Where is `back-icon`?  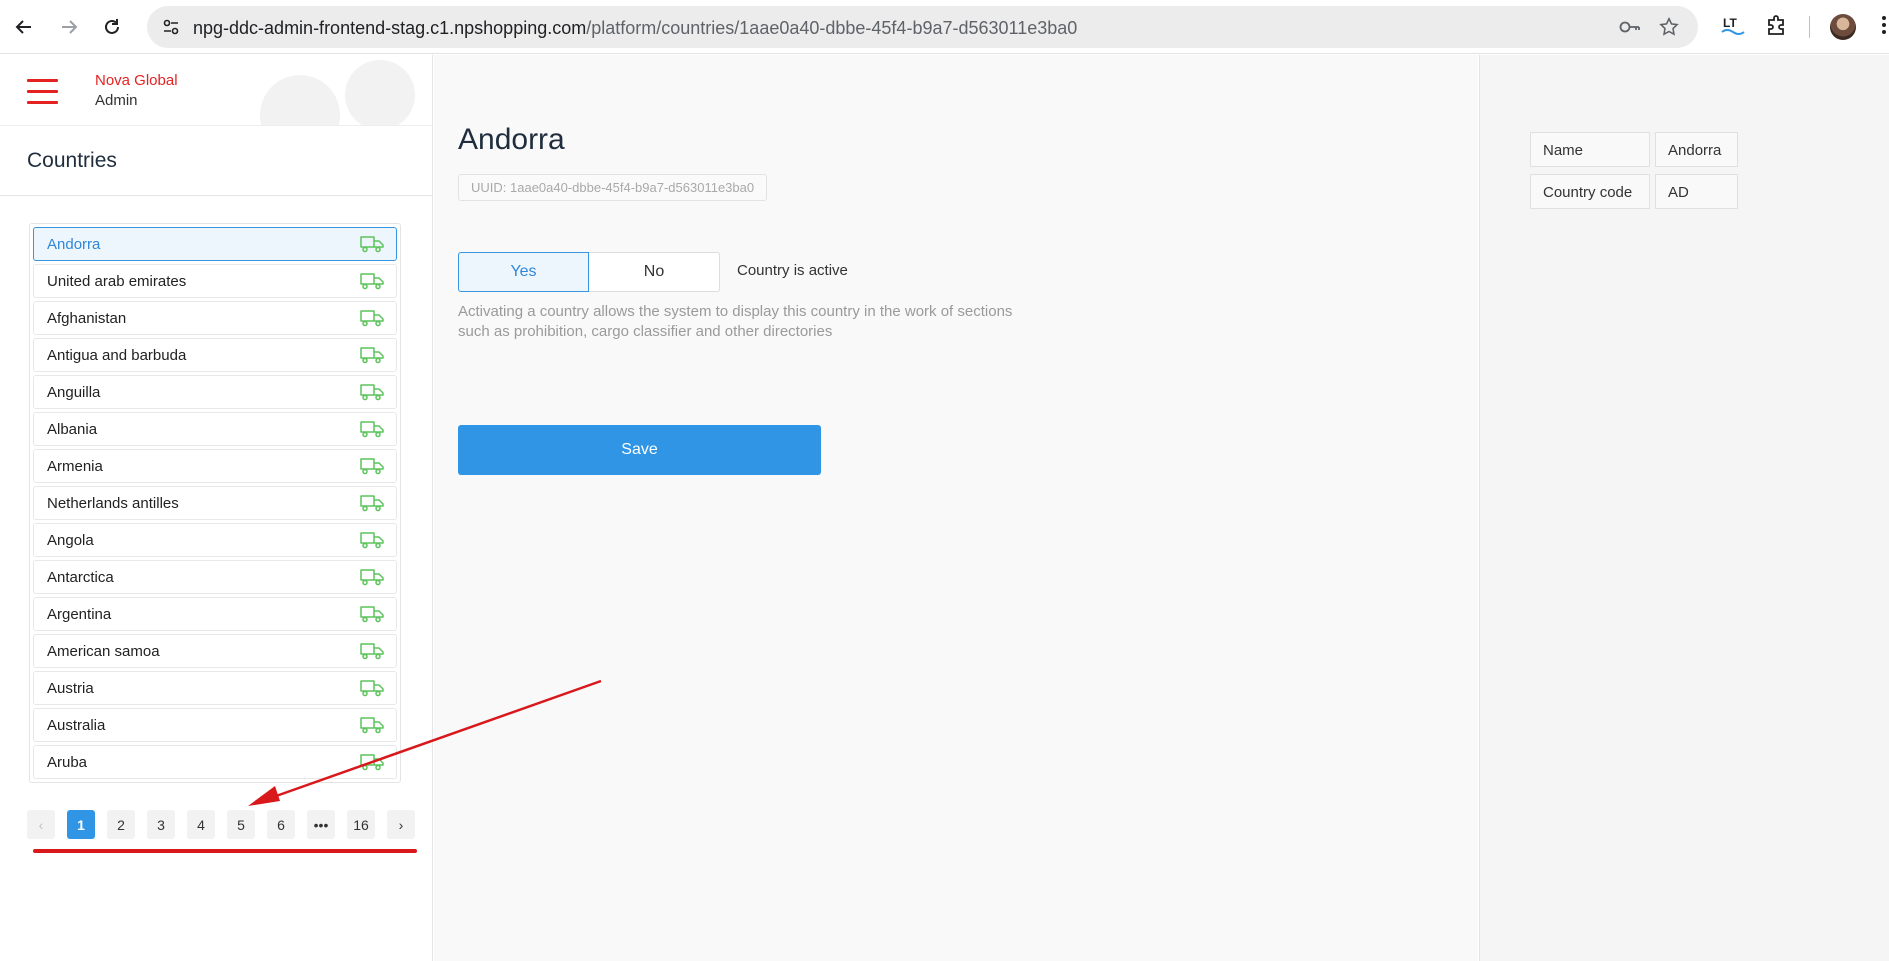
back-icon is located at coordinates (24, 27).